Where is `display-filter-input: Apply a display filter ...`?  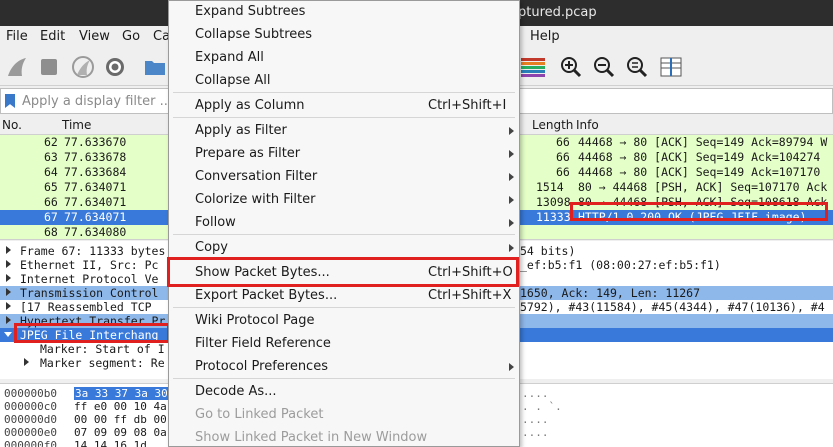
display-filter-input: Apply a display filter ... is located at coordinates (97, 101).